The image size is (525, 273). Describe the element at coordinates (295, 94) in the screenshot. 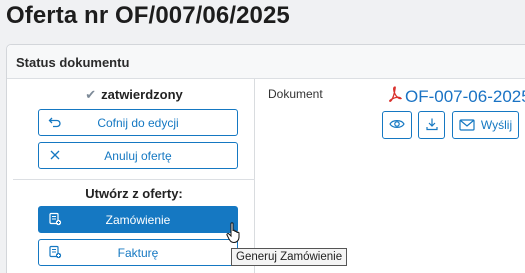

I see `document-label: Dokument` at that location.